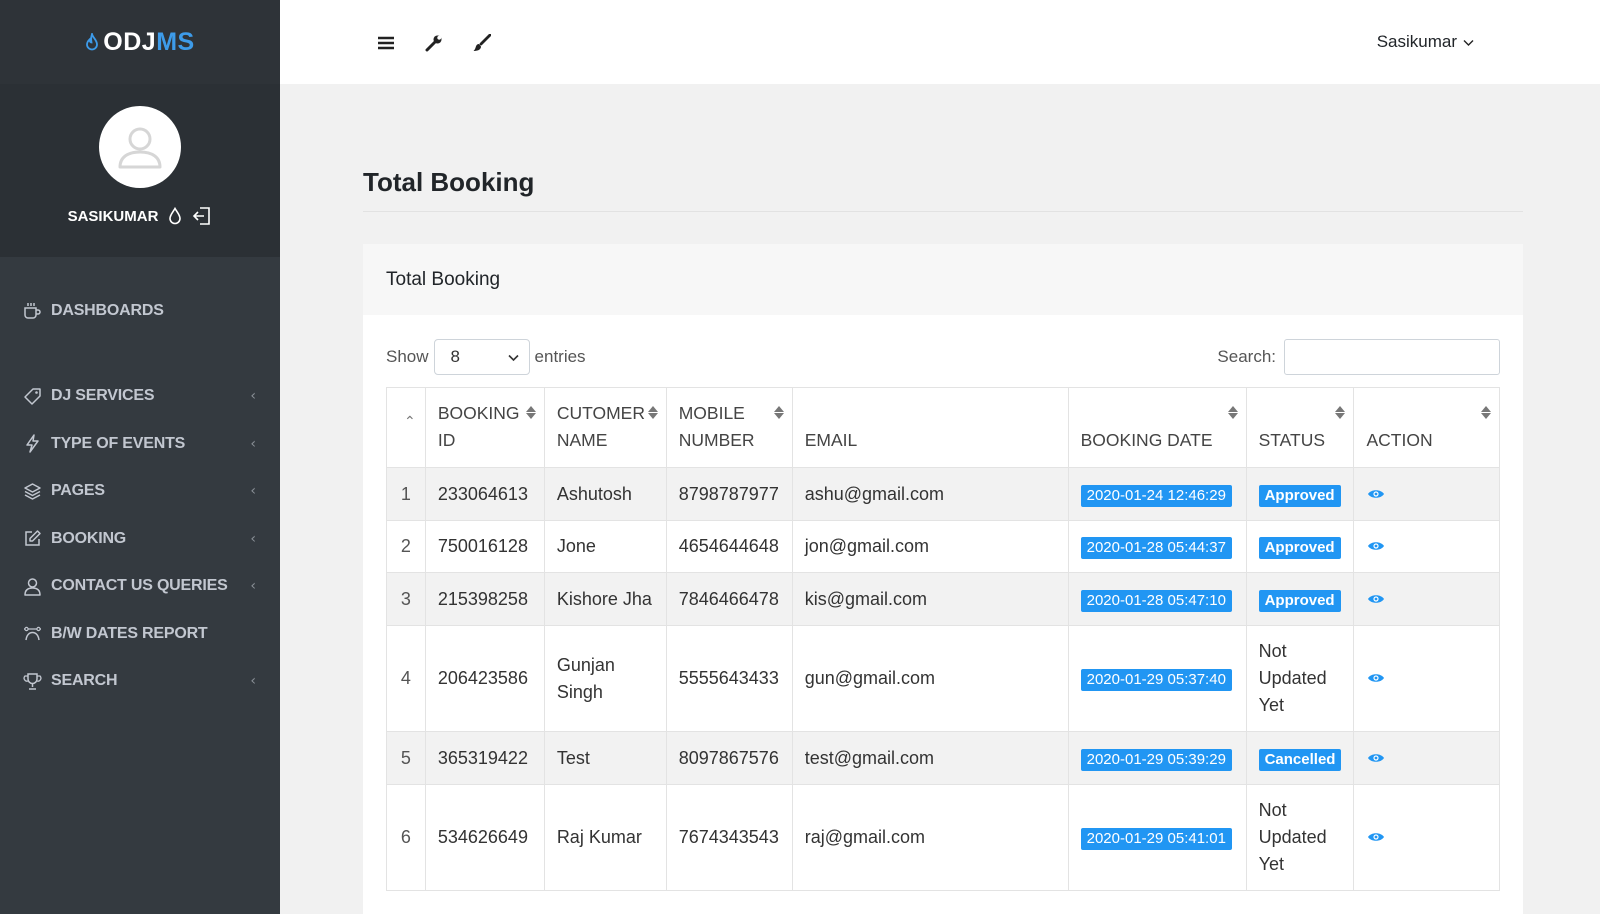  What do you see at coordinates (410, 421) in the screenshot?
I see `sort-ascending-icon: ⌃` at bounding box center [410, 421].